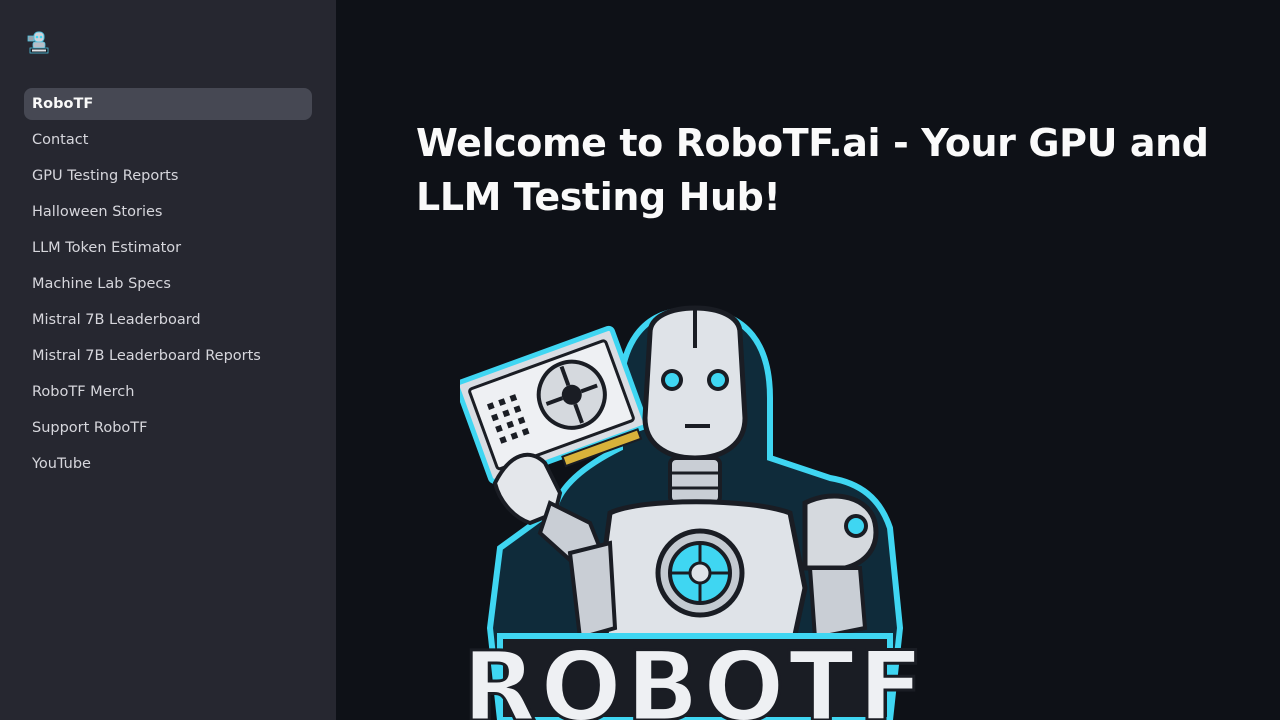 This screenshot has height=720, width=1280. Describe the element at coordinates (695, 383) in the screenshot. I see `robot-head` at that location.